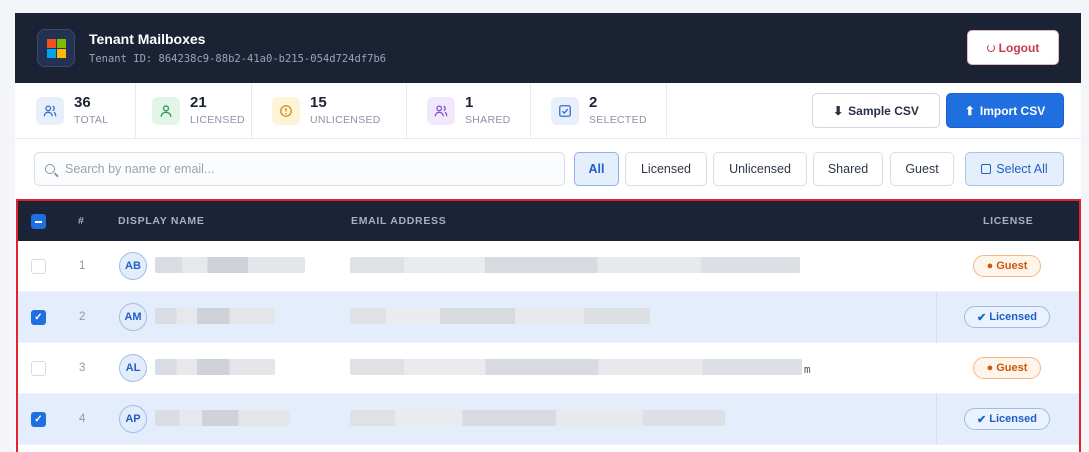 This screenshot has width=1089, height=452. Describe the element at coordinates (82, 317) in the screenshot. I see `row-index: 2` at that location.